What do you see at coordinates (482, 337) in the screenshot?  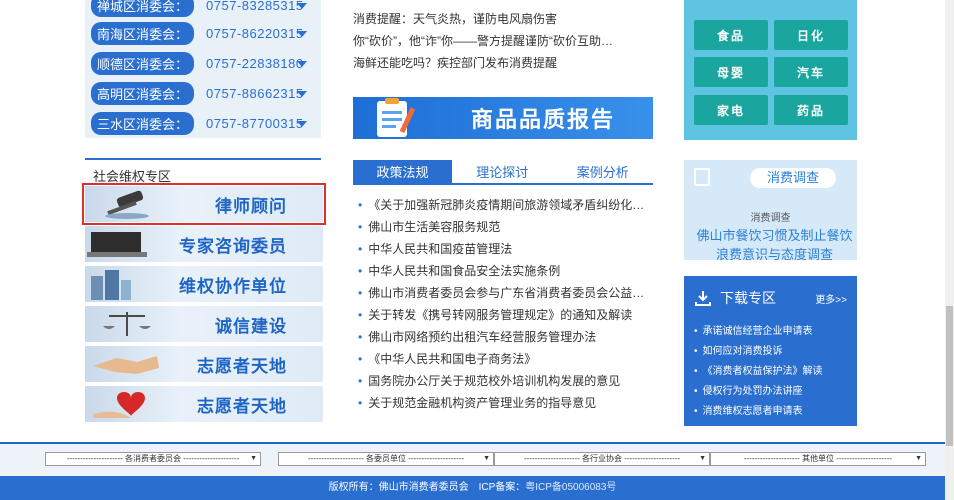 I see `policy-link: 佛山市网络预约出租汽车经营服务管理办法` at bounding box center [482, 337].